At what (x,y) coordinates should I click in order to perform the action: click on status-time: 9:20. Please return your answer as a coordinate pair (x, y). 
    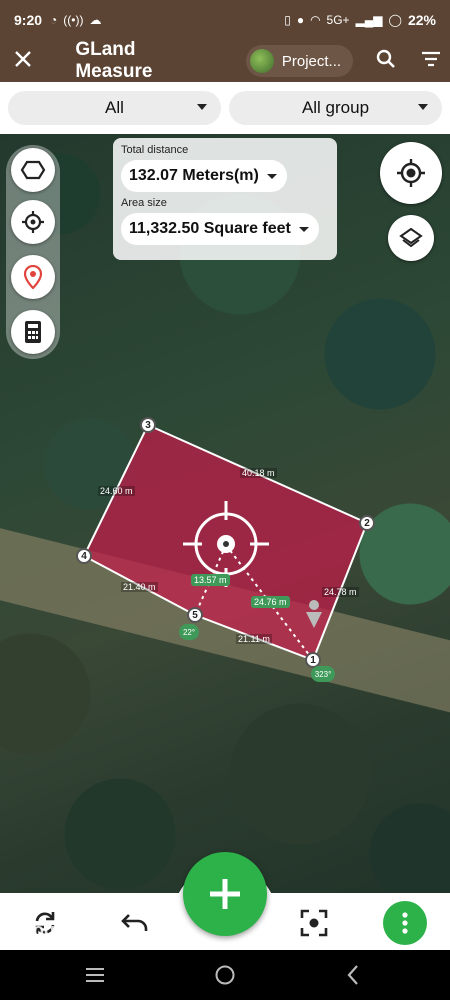
    Looking at the image, I should click on (28, 20).